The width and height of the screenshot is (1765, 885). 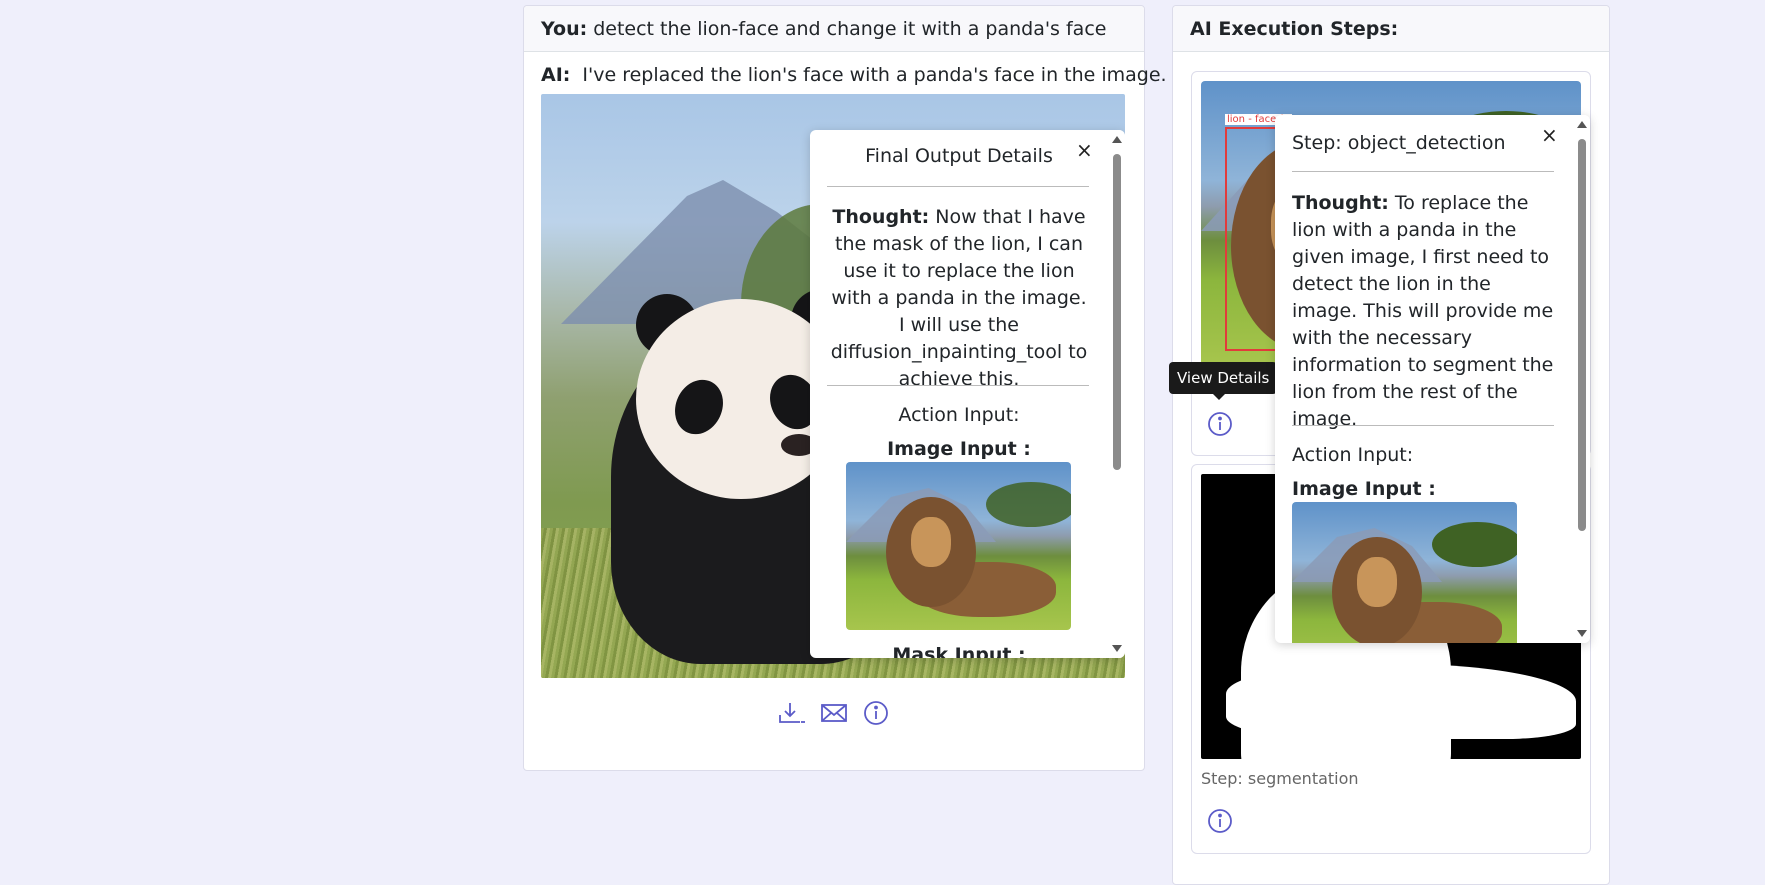 What do you see at coordinates (1582, 379) in the screenshot?
I see `step-popup-scrollbar` at bounding box center [1582, 379].